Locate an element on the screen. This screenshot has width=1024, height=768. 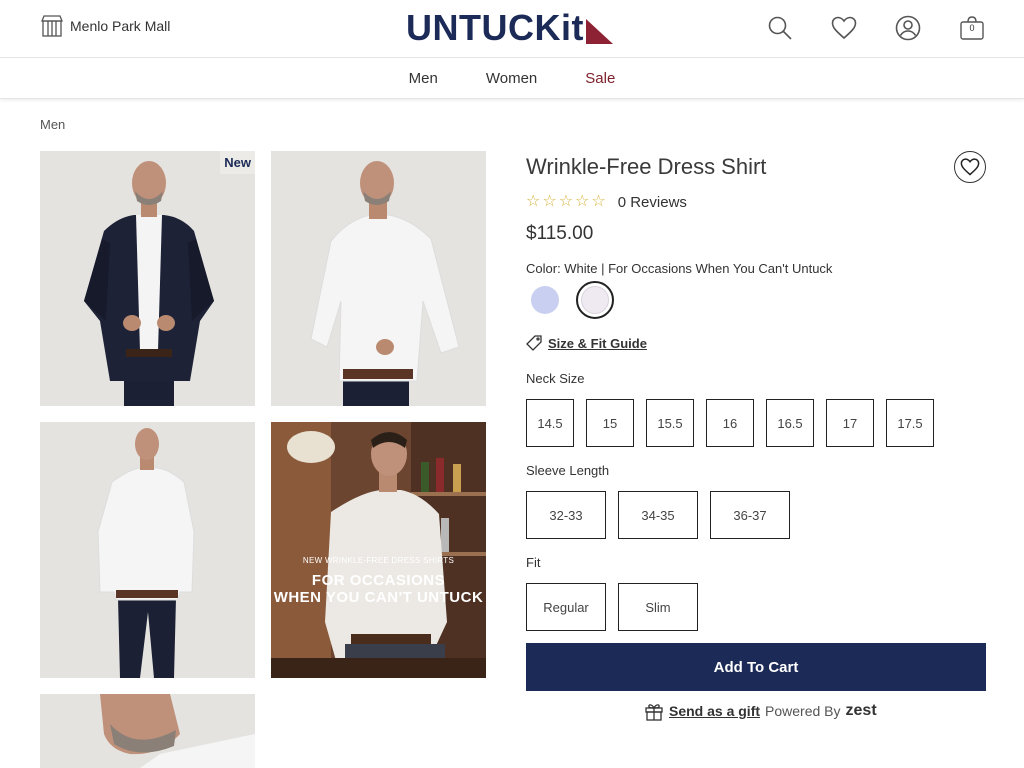
neck-size-option: 17 is located at coordinates (850, 423).